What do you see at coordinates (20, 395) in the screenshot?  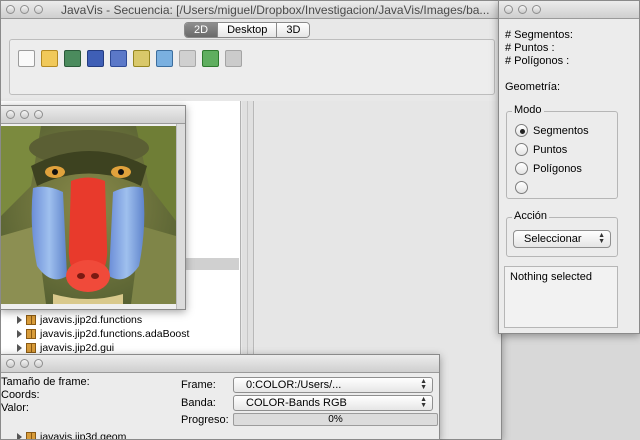 I see `coords-label: Coords:` at bounding box center [20, 395].